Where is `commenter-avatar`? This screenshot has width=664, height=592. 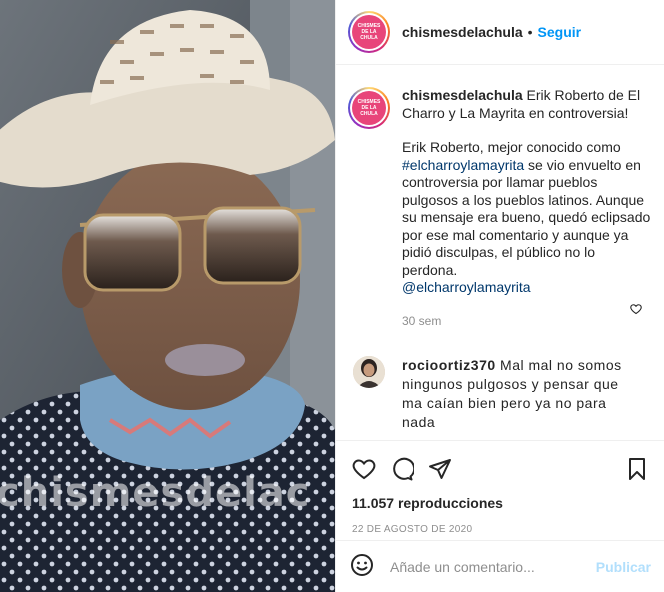 commenter-avatar is located at coordinates (369, 372).